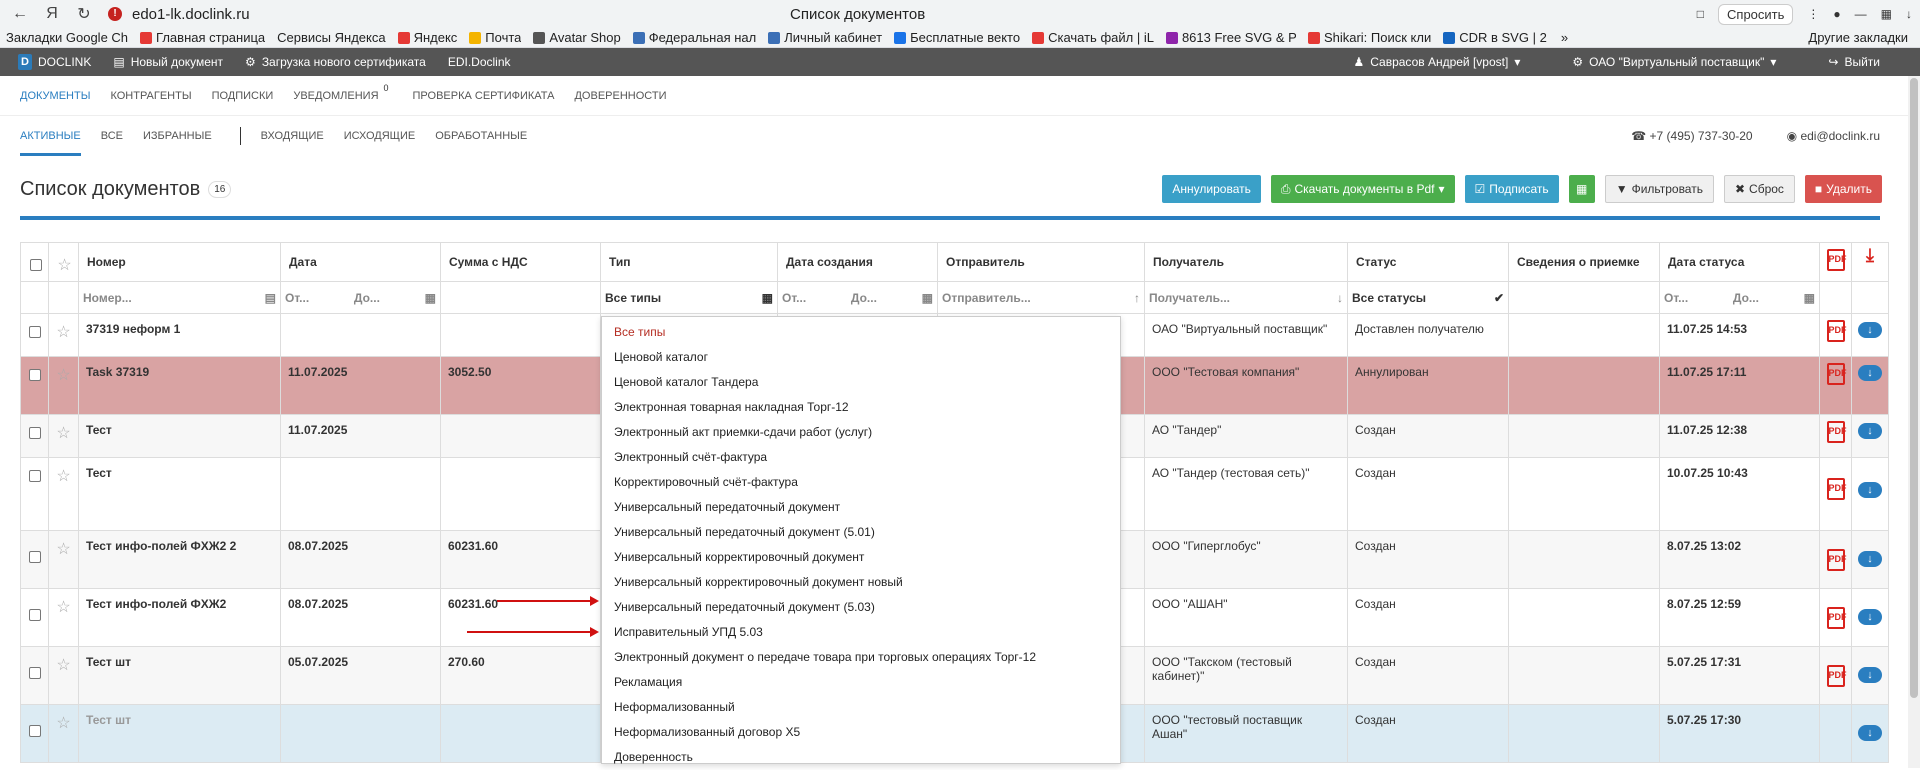  What do you see at coordinates (861, 457) in the screenshot?
I see `type-option: Электронный счёт-фактура` at bounding box center [861, 457].